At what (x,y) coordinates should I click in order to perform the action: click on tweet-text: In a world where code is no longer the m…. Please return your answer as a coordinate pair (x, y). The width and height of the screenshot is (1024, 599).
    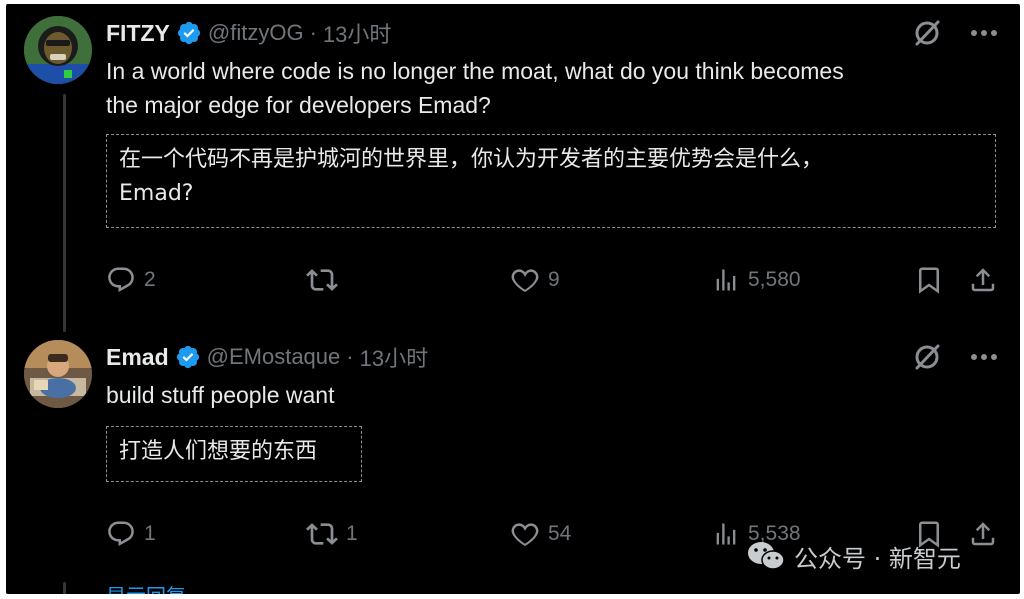
    Looking at the image, I should click on (546, 88).